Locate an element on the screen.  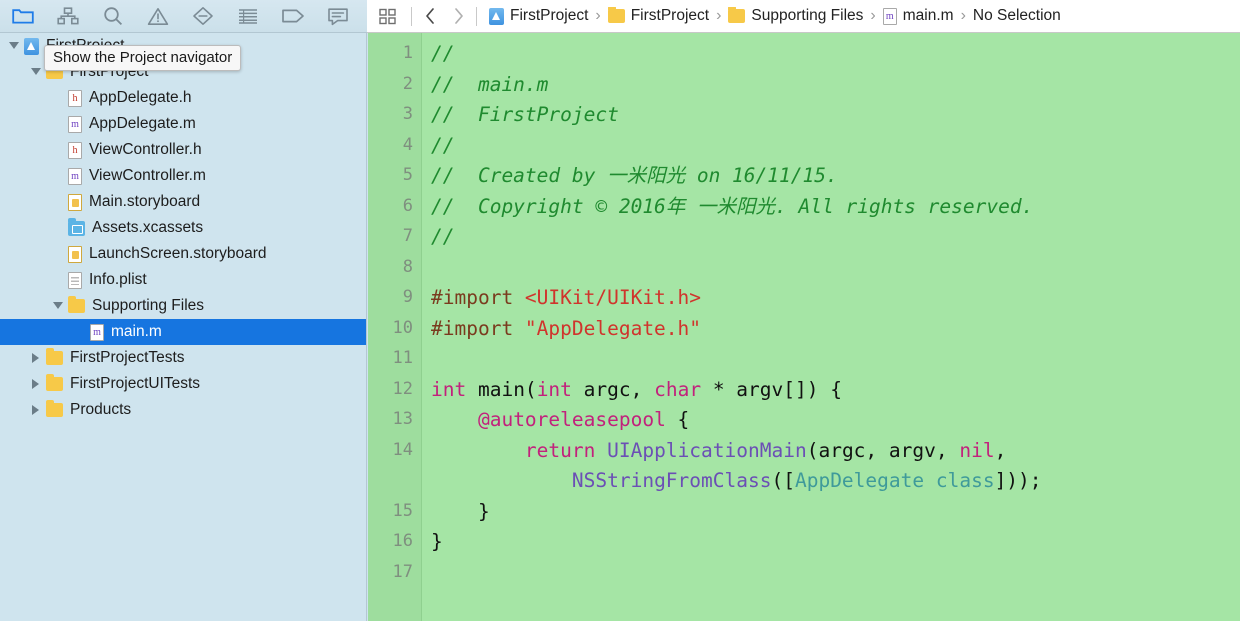
breadcrumb-item-1: FirstProject is located at coordinates (538, 16).